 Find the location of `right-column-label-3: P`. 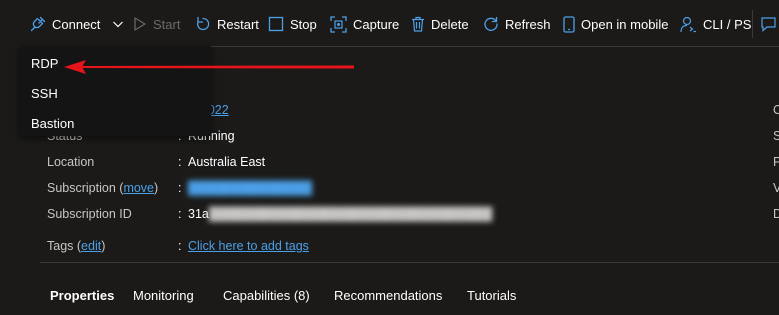

right-column-label-3: P is located at coordinates (776, 162).